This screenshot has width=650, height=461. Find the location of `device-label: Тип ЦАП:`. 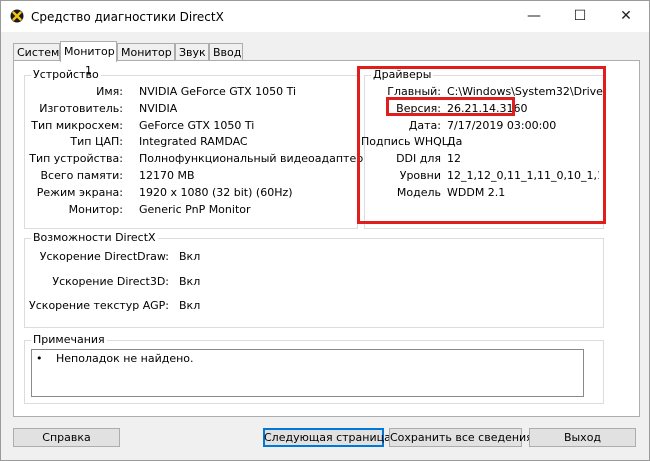

device-label: Тип ЦАП: is located at coordinates (96, 141).